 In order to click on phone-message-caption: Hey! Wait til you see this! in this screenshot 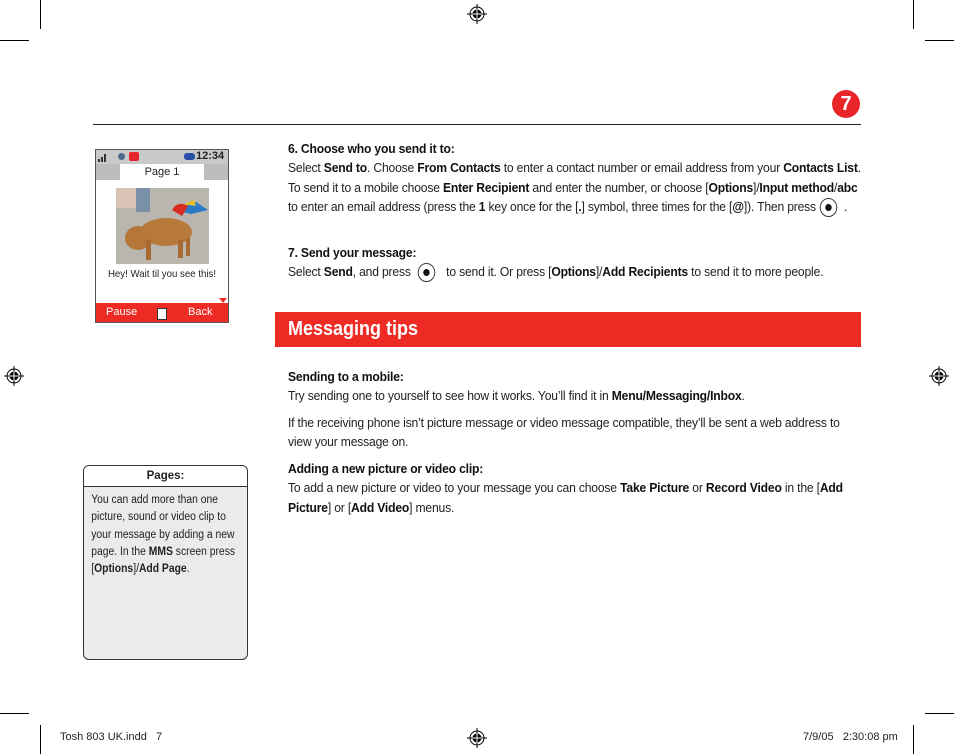, I will do `click(162, 274)`.